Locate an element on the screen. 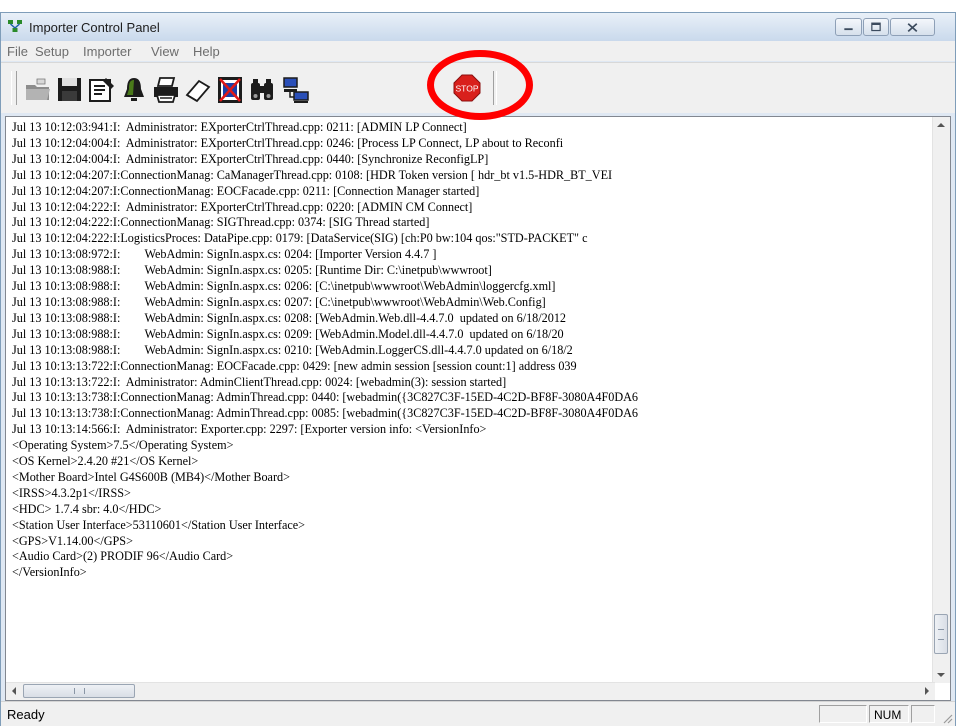 Image resolution: width=956 pixels, height=726 pixels. close-button is located at coordinates (912, 27).